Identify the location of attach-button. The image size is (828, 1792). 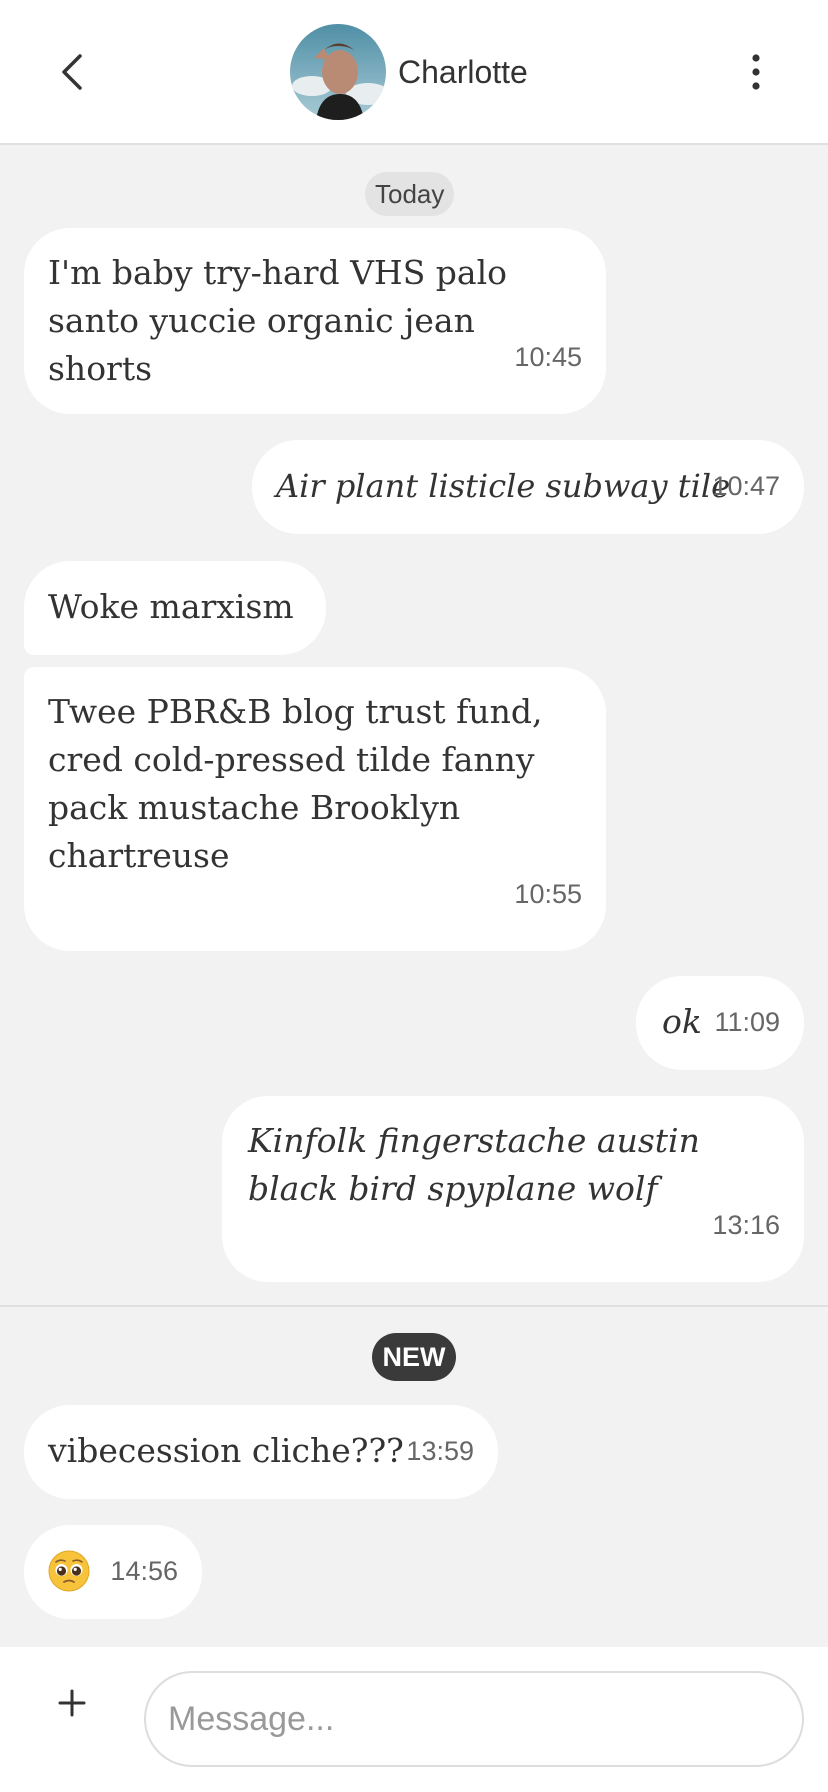
(72, 1703).